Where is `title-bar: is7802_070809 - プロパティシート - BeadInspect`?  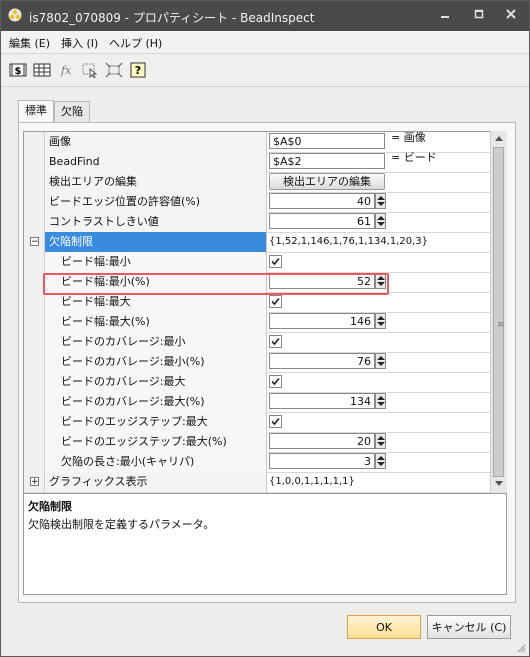
title-bar: is7802_070809 - プロパティシート - BeadInspect is located at coordinates (265, 16).